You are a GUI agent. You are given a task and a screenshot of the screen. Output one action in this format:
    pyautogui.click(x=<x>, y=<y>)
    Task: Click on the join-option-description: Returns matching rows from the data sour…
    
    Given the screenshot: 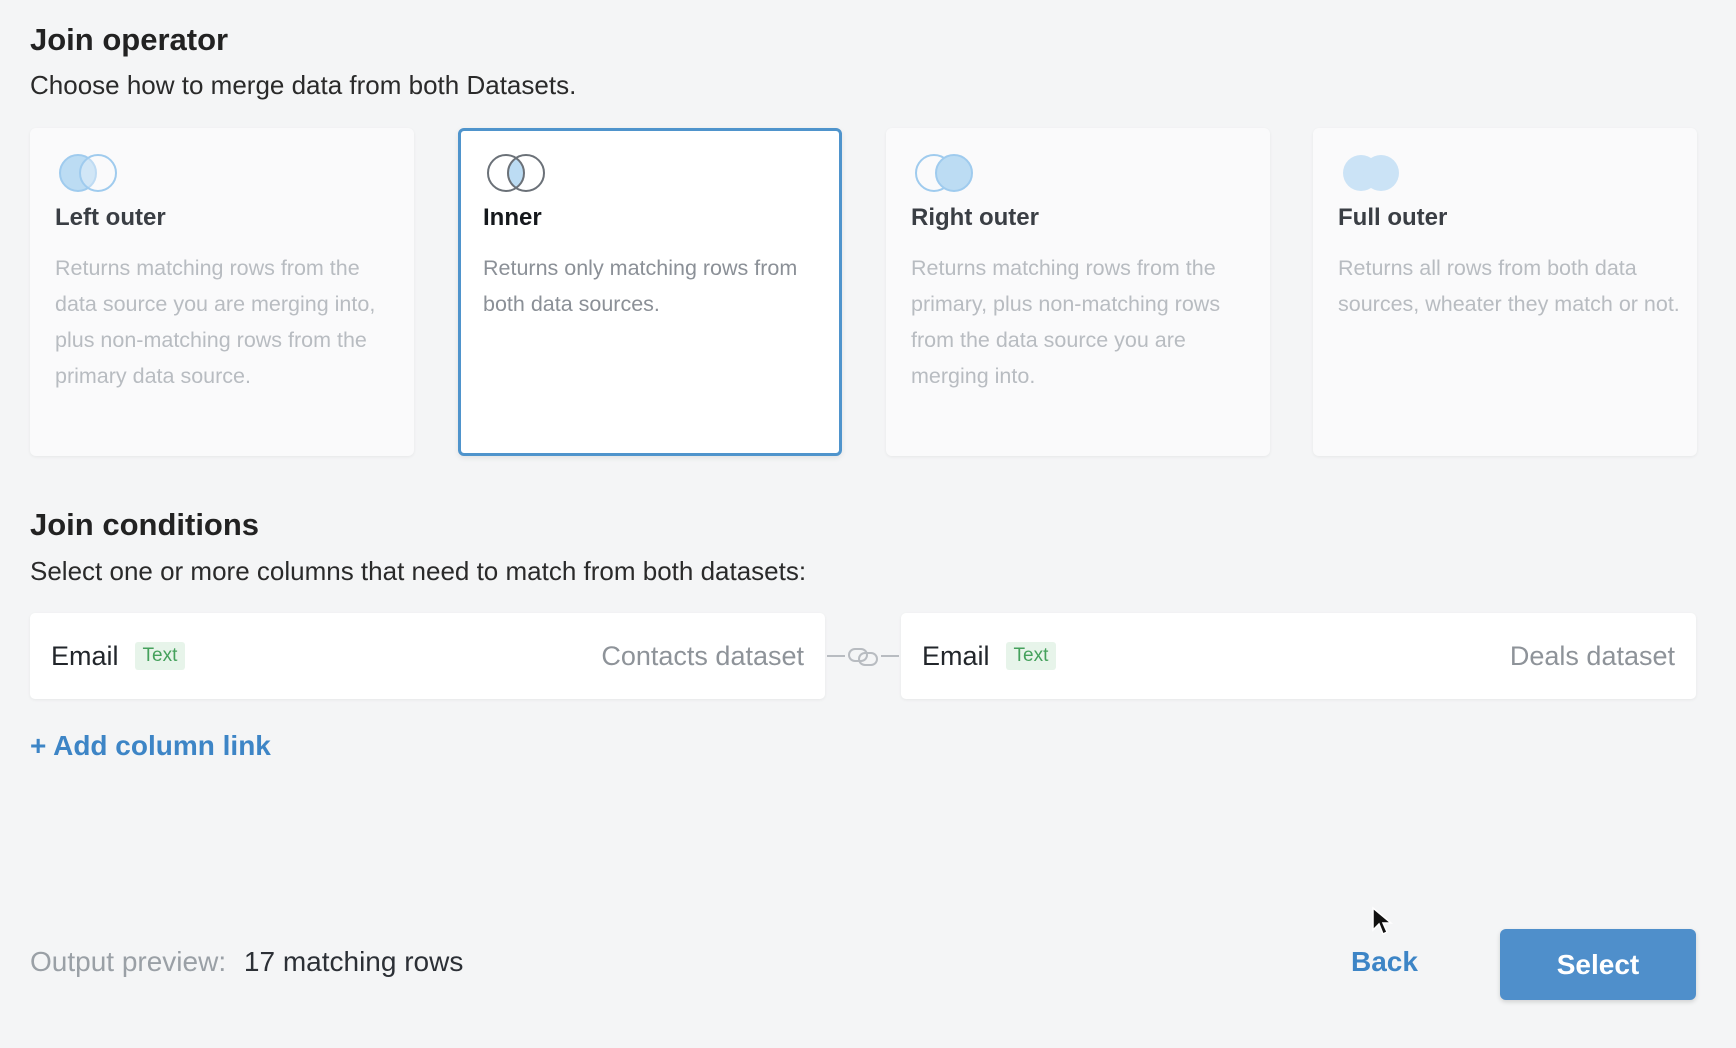 What is the action you would take?
    pyautogui.click(x=215, y=322)
    